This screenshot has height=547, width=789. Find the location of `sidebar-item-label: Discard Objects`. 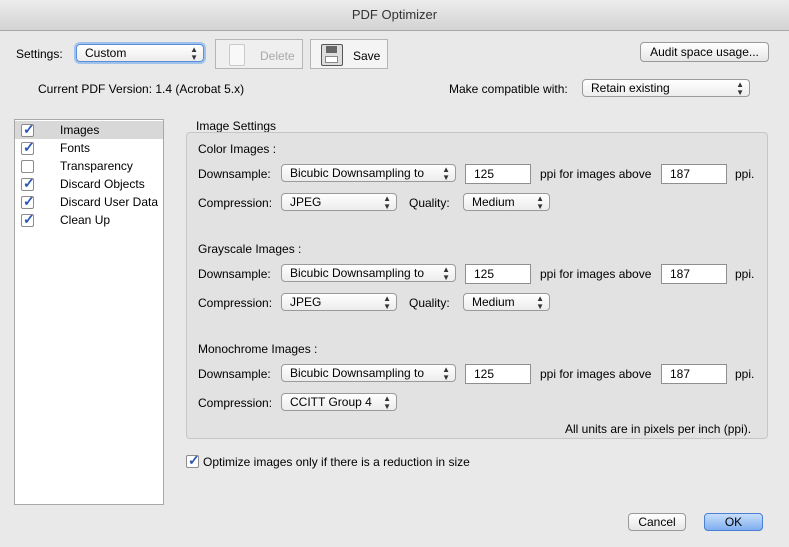

sidebar-item-label: Discard Objects is located at coordinates (102, 184).